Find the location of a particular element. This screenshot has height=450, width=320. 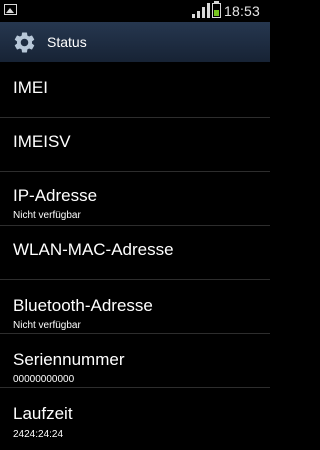

action-bar: Status is located at coordinates (135, 43).